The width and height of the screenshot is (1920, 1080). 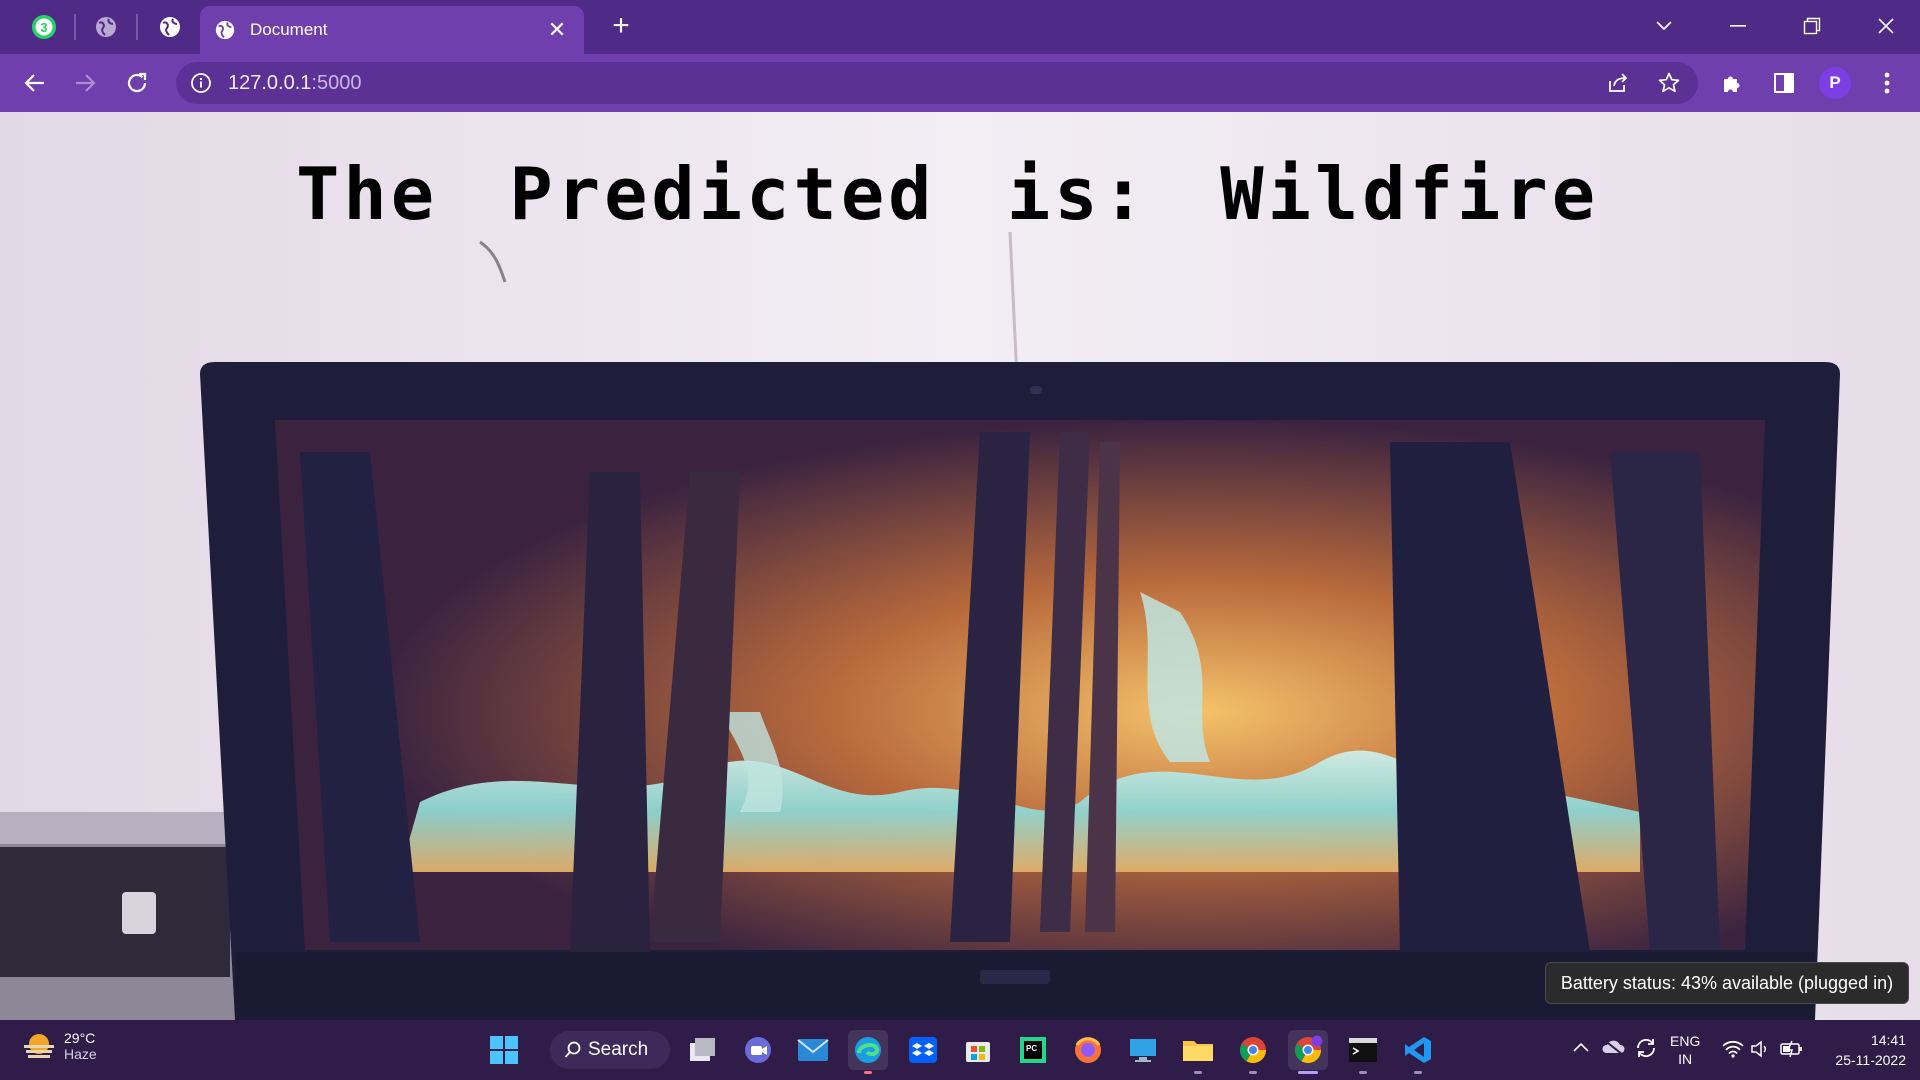 I want to click on teams-chat-icon, so click(x=758, y=1050).